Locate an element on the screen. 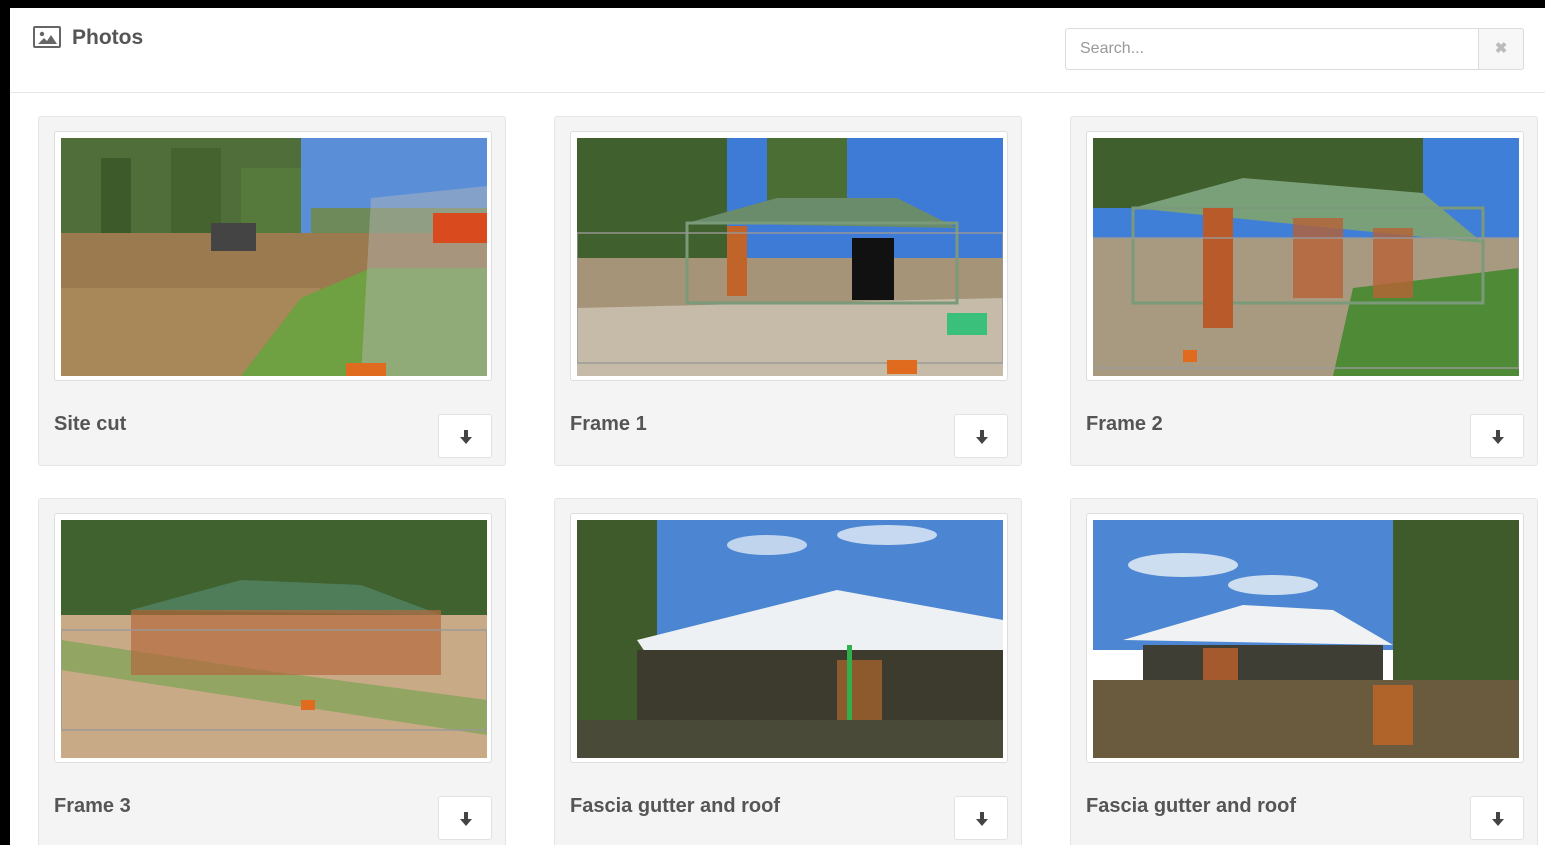 This screenshot has height=845, width=1545. photo-card: Frame 3 is located at coordinates (272, 671).